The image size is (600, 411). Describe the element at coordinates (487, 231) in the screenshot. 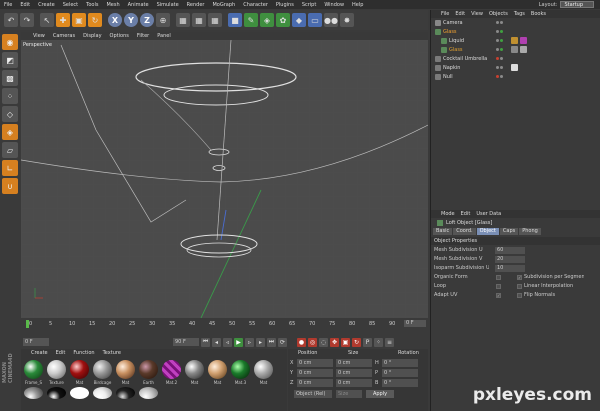

I see `tab-object: Object` at that location.